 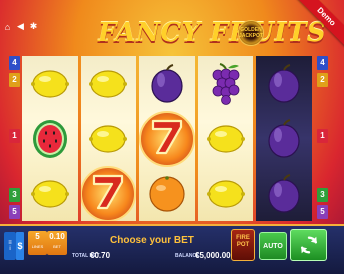 What do you see at coordinates (14, 195) in the screenshot?
I see `payline-left-3: 3` at bounding box center [14, 195].